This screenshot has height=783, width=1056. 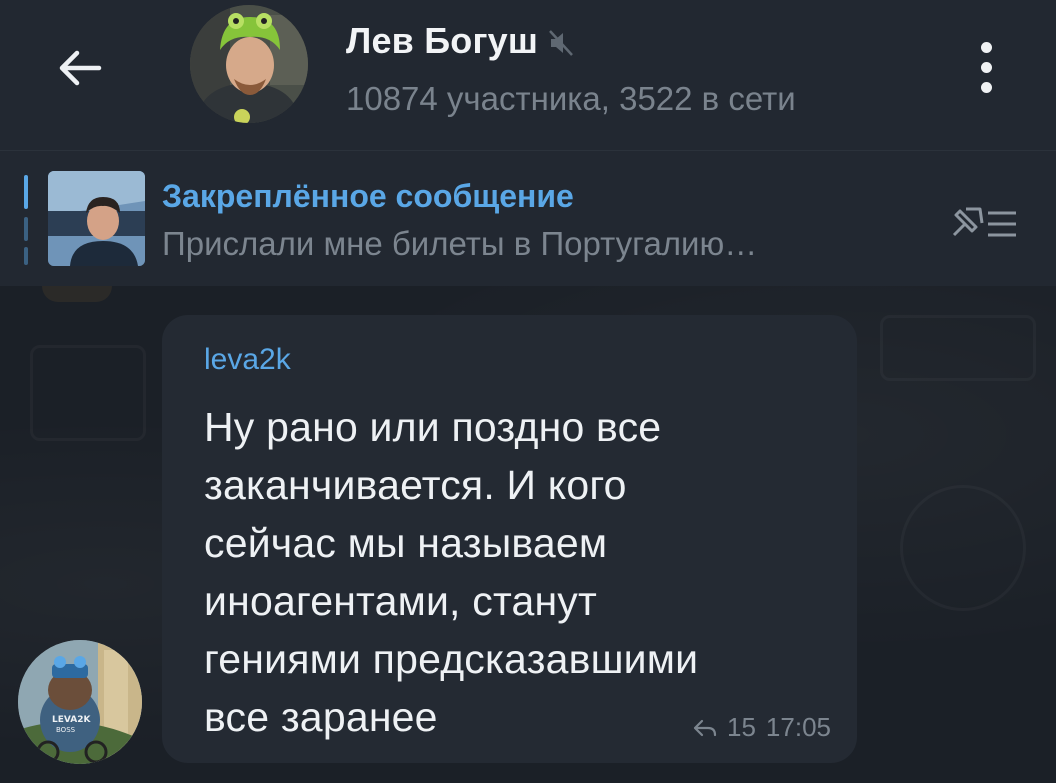 I want to click on avatar-photo, so click(x=249, y=64).